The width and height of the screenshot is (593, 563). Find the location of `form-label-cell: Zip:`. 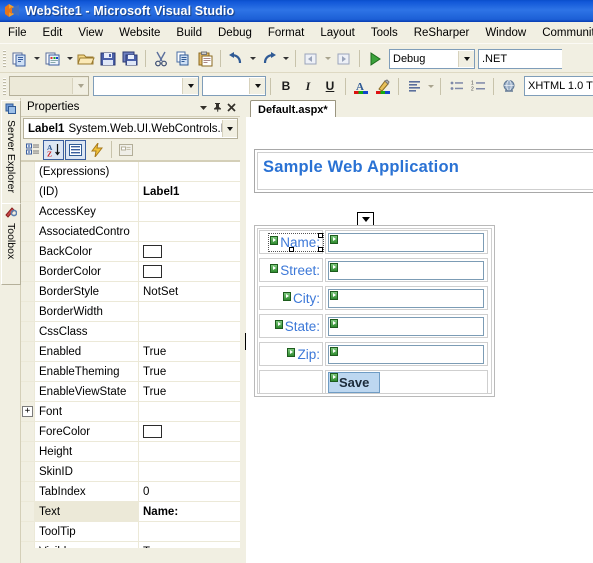

form-label-cell: Zip: is located at coordinates (291, 354).